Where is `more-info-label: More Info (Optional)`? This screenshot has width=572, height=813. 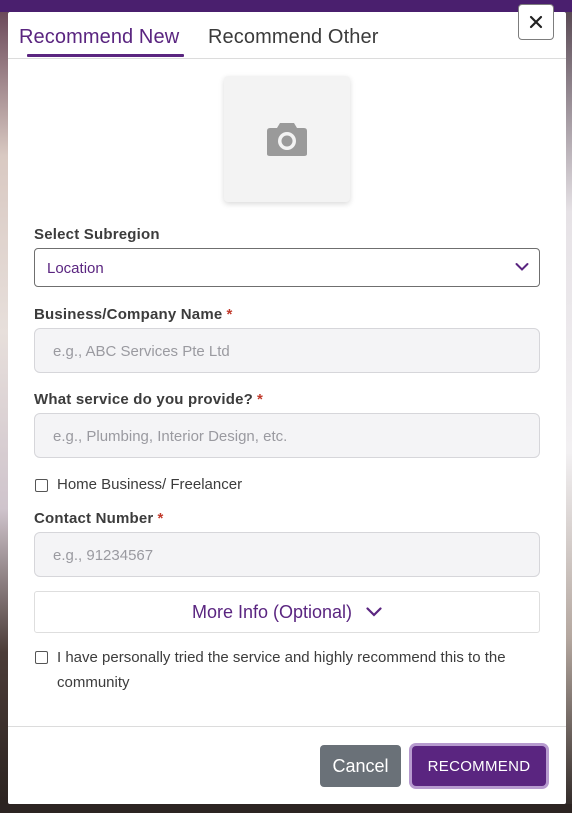 more-info-label: More Info (Optional) is located at coordinates (272, 611).